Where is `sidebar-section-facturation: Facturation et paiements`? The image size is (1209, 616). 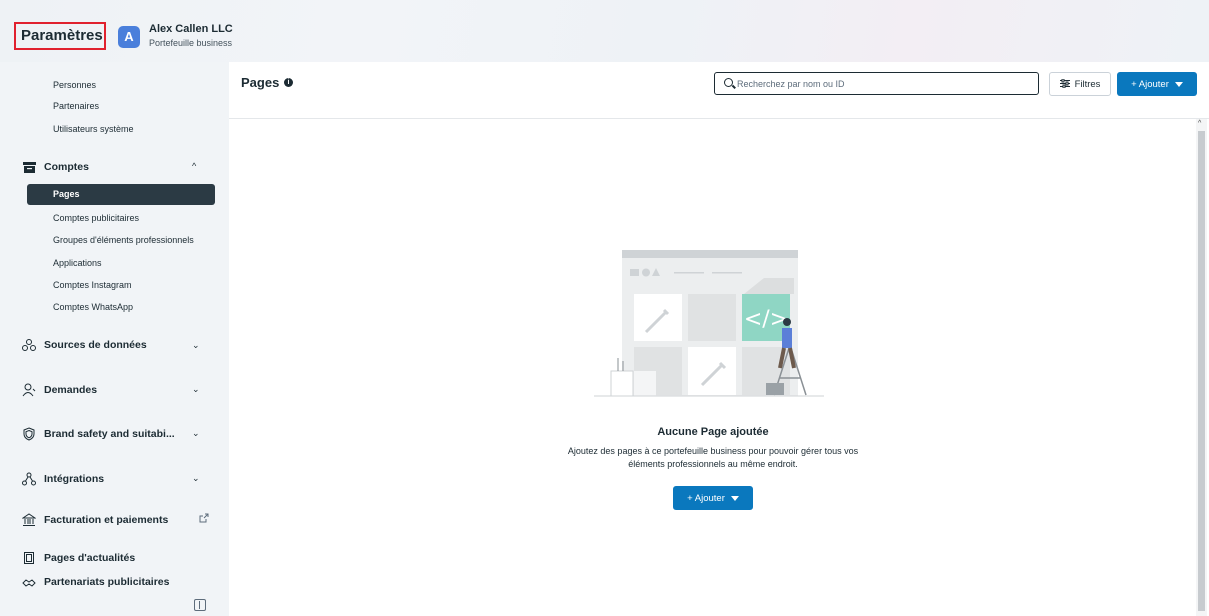 sidebar-section-facturation: Facturation et paiements is located at coordinates (95, 520).